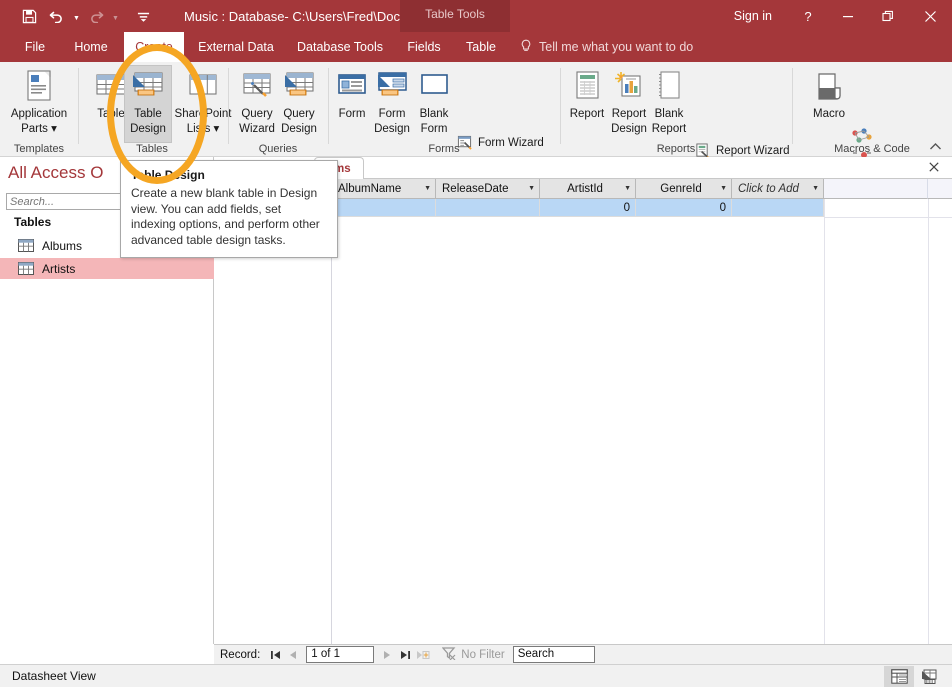 The width and height of the screenshot is (952, 687). I want to click on minimize-icon, so click(848, 16).